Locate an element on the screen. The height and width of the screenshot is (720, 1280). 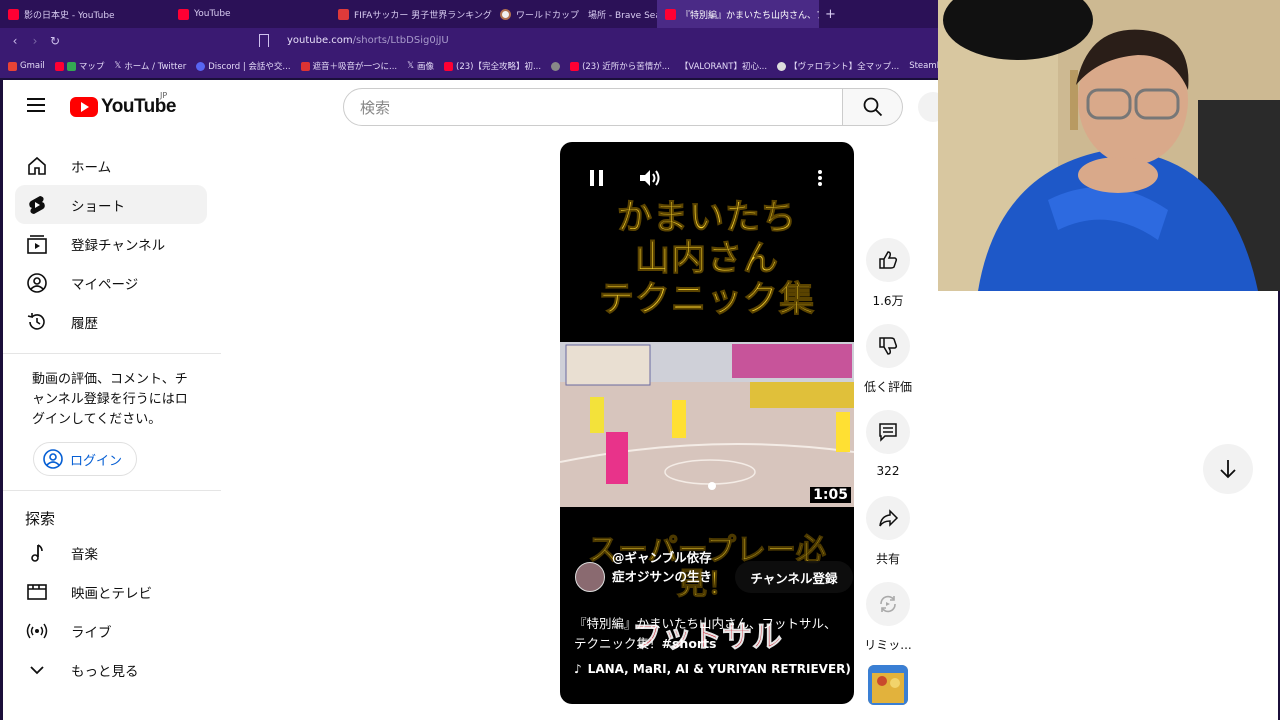
sidebar-item-label: 映画とテレビ is located at coordinates (111, 593).